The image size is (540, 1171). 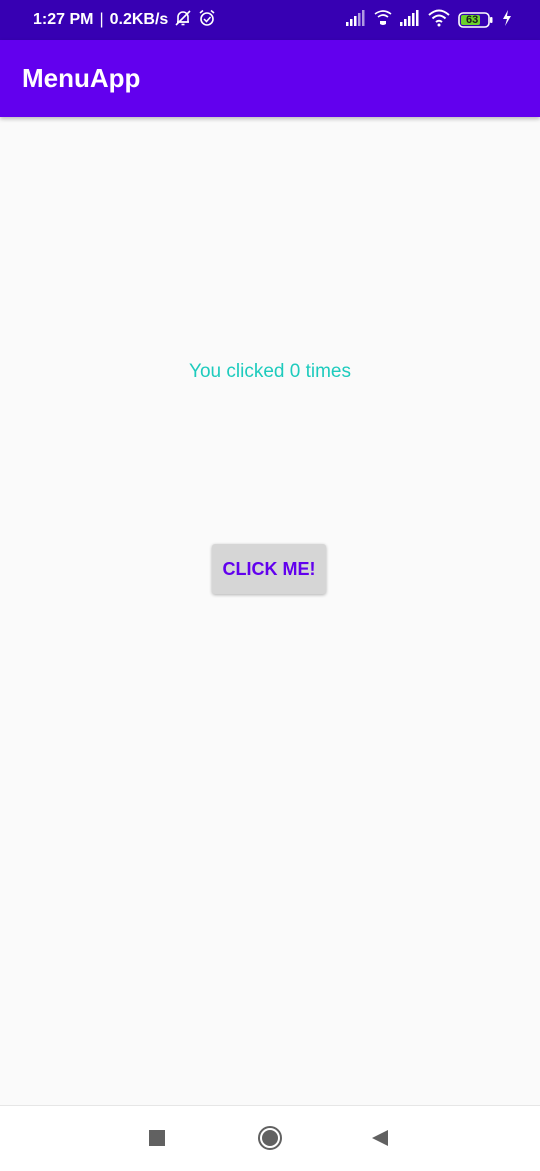 I want to click on back-icon, so click(x=380, y=1138).